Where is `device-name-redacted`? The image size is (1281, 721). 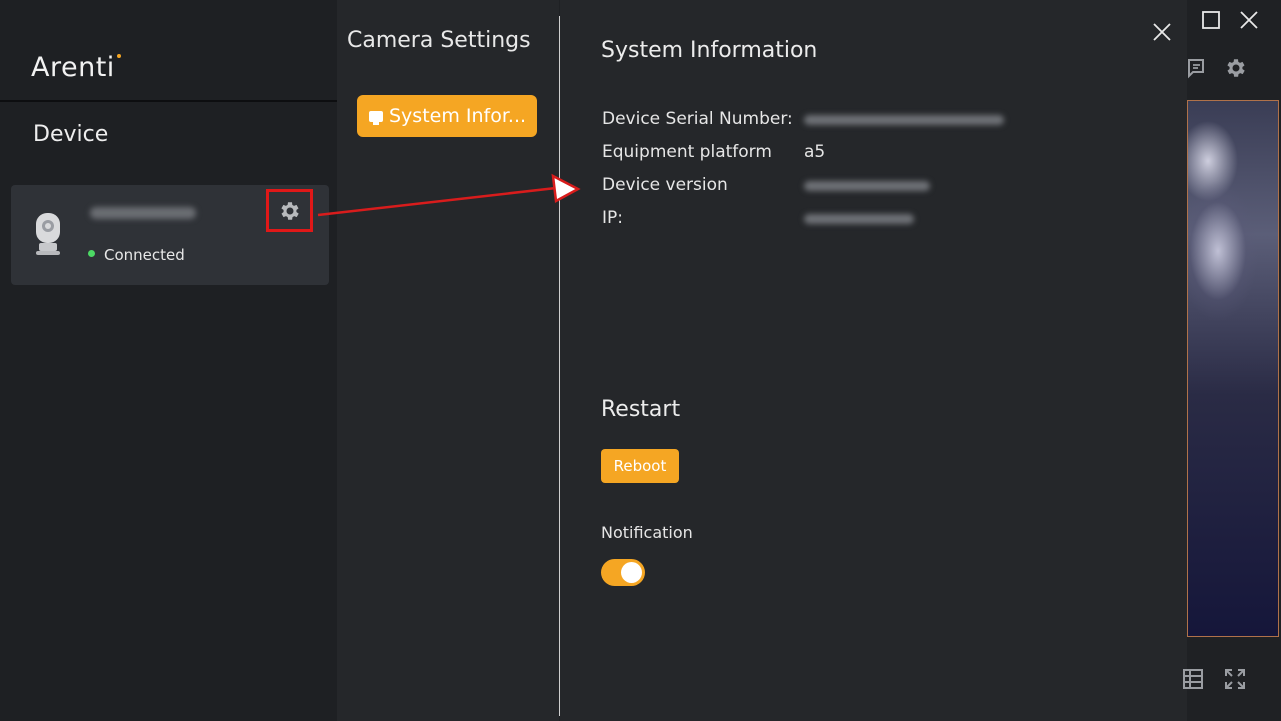 device-name-redacted is located at coordinates (145, 213).